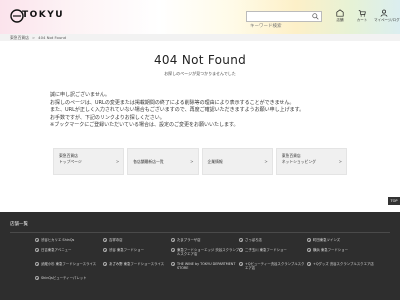  What do you see at coordinates (215, 161) in the screenshot?
I see `card-title: 企業情報` at bounding box center [215, 161].